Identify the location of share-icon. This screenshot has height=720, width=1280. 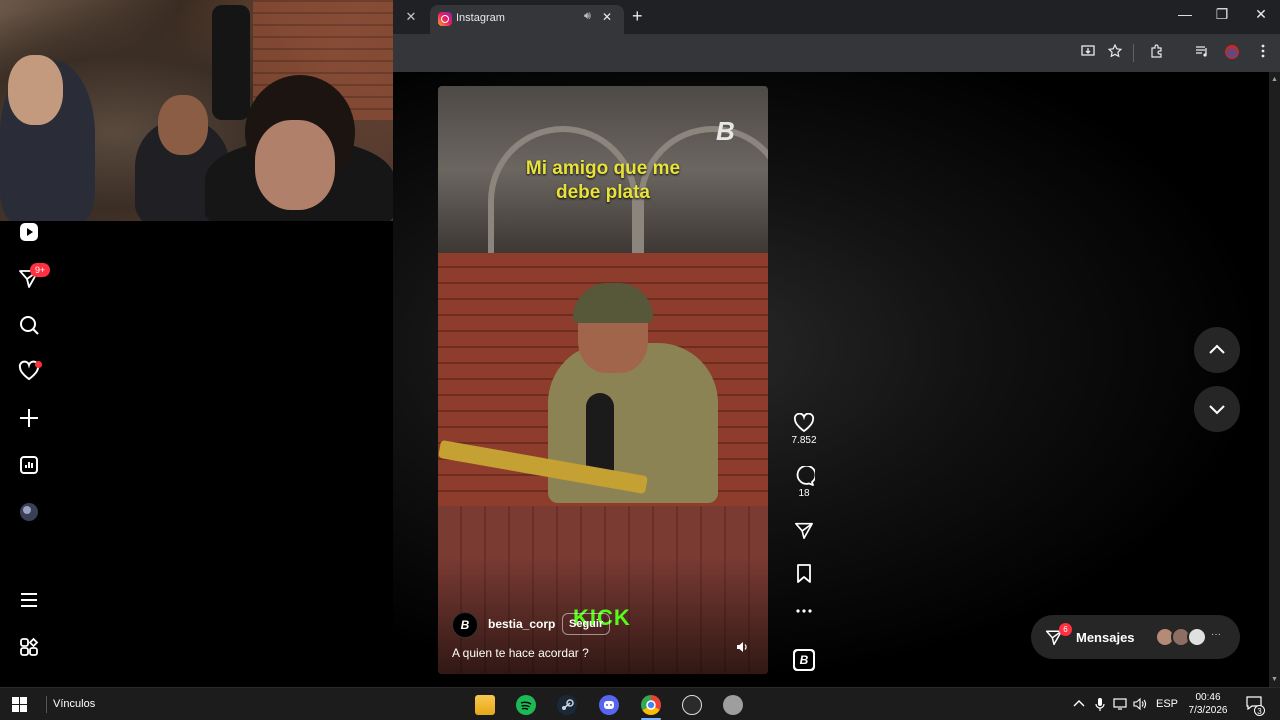
(804, 530).